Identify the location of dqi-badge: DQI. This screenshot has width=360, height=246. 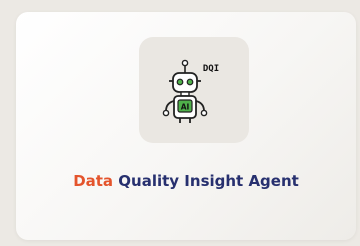
(211, 69).